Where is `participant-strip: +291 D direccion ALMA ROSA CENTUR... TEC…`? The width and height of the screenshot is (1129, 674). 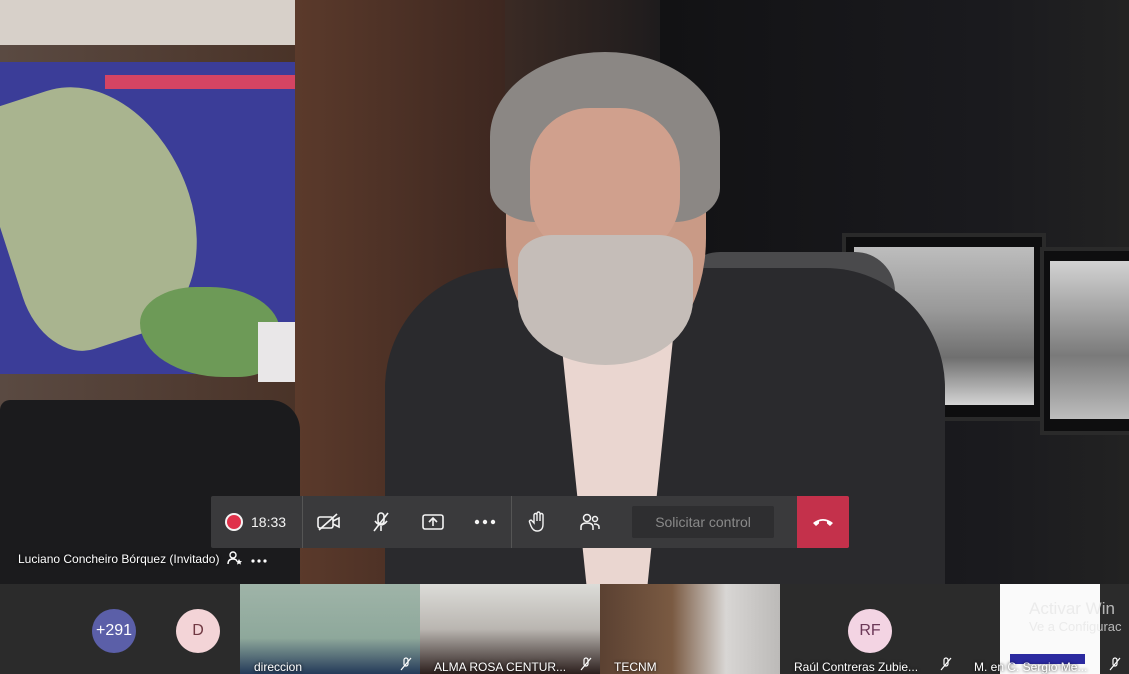
participant-strip: +291 D direccion ALMA ROSA CENTUR... TEC… is located at coordinates (564, 629).